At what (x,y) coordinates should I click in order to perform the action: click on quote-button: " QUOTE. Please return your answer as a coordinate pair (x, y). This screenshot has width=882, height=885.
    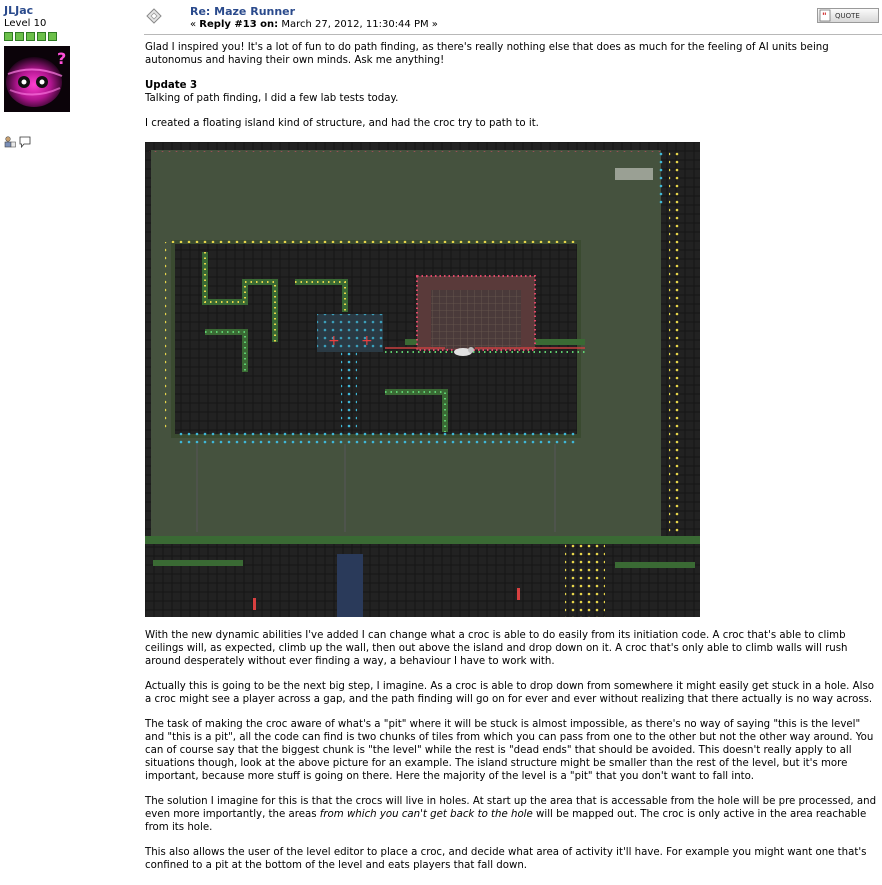
    Looking at the image, I should click on (848, 15).